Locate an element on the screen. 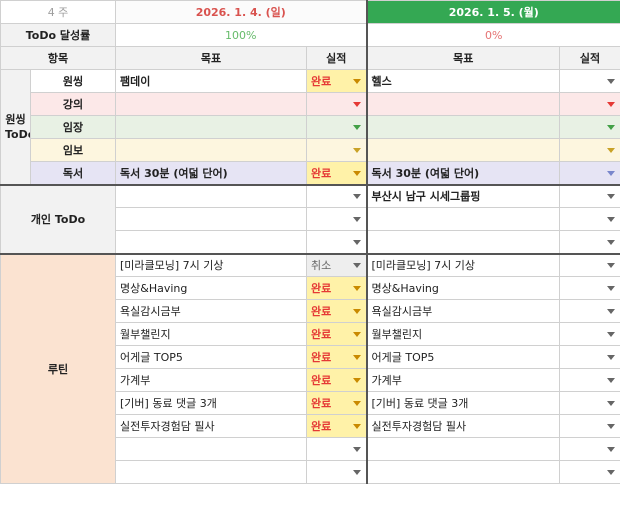 This screenshot has height=517, width=620. sub-label: 임보 is located at coordinates (73, 150).